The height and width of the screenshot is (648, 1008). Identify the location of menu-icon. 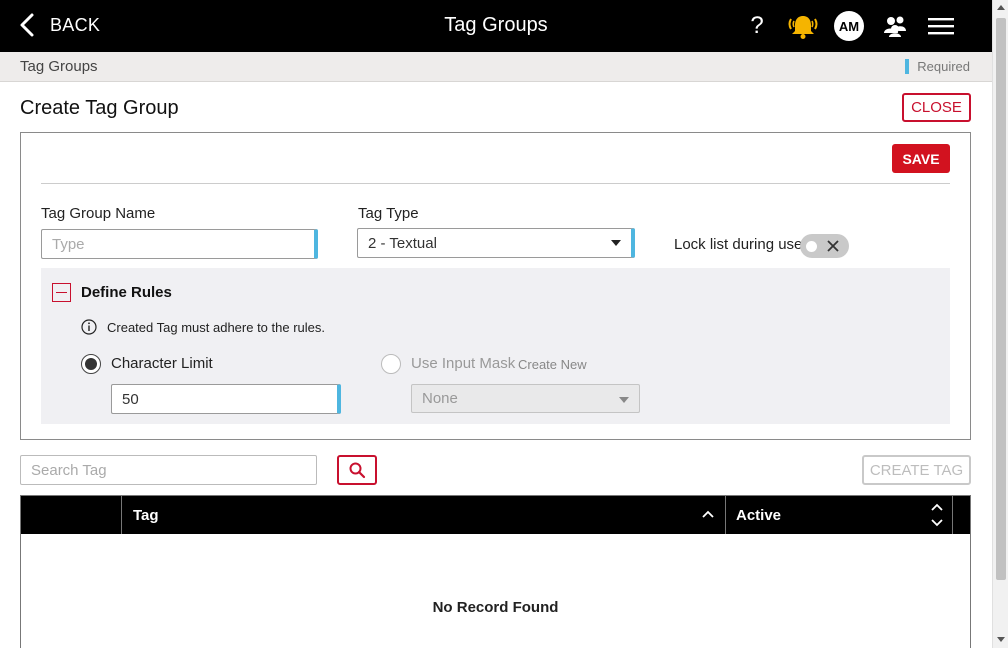
(941, 26).